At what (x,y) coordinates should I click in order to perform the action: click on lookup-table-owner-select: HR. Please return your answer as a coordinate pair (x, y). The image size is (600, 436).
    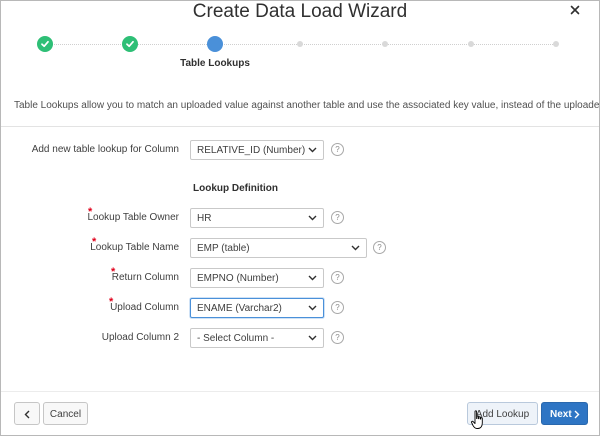
    Looking at the image, I should click on (257, 218).